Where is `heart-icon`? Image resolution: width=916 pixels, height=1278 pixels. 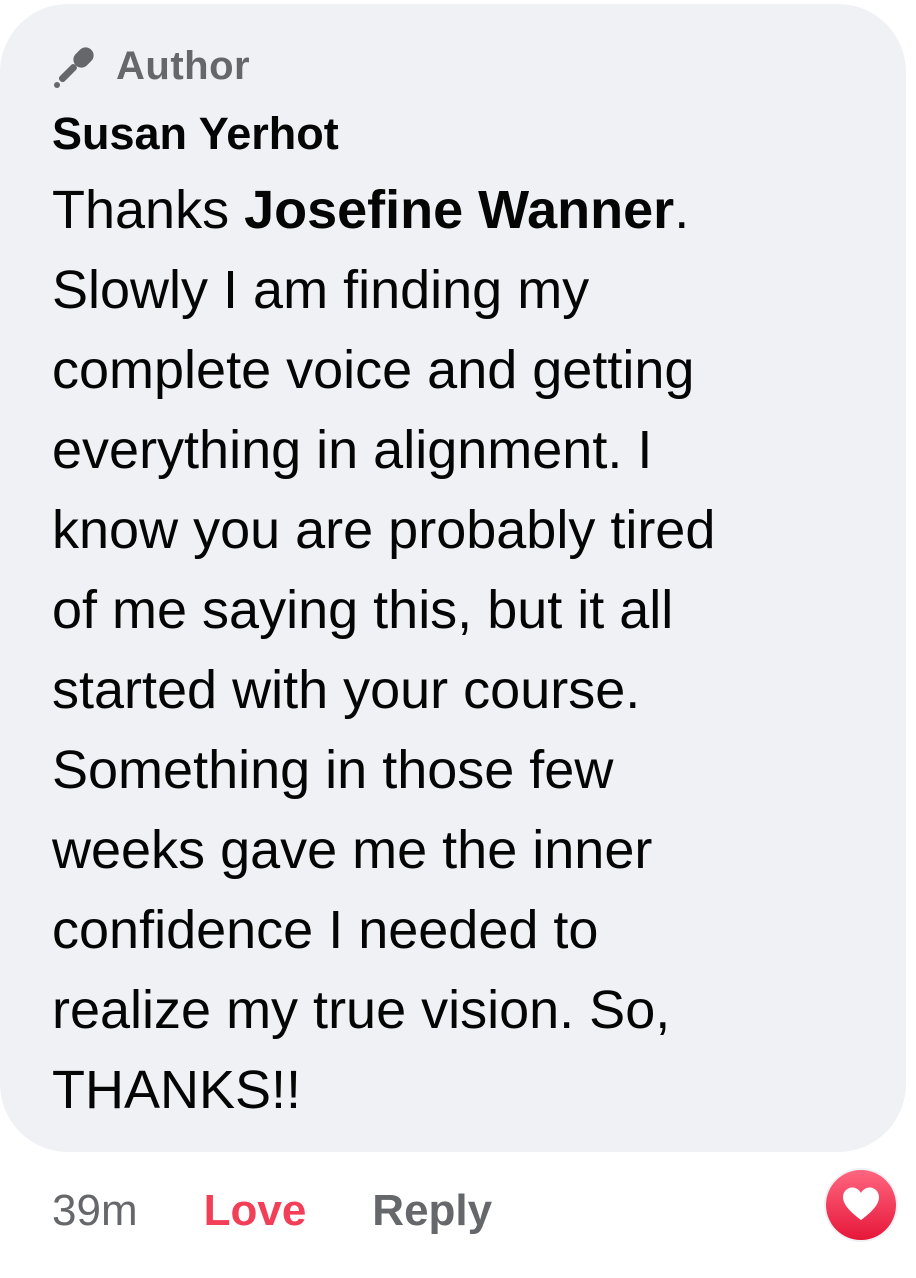
heart-icon is located at coordinates (861, 1203).